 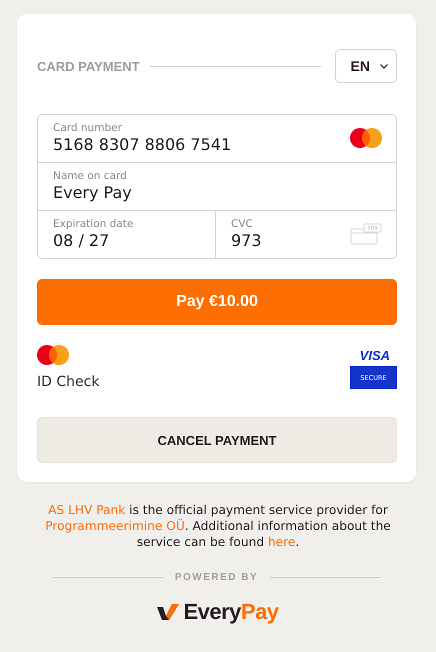 I want to click on field-label: Expiration date, so click(x=93, y=224).